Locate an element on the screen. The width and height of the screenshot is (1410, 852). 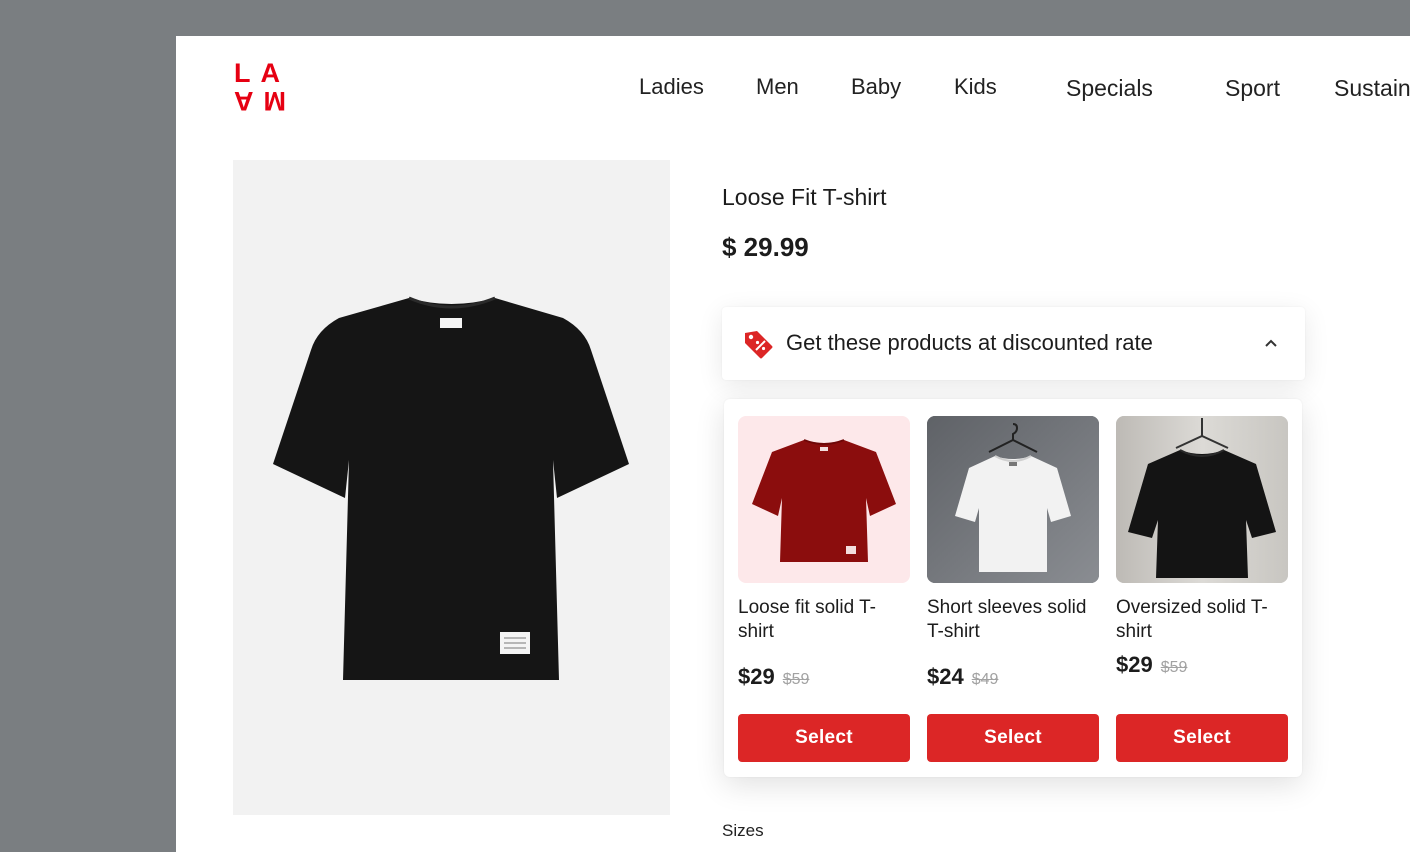
sizes-label: Sizes is located at coordinates (743, 830).